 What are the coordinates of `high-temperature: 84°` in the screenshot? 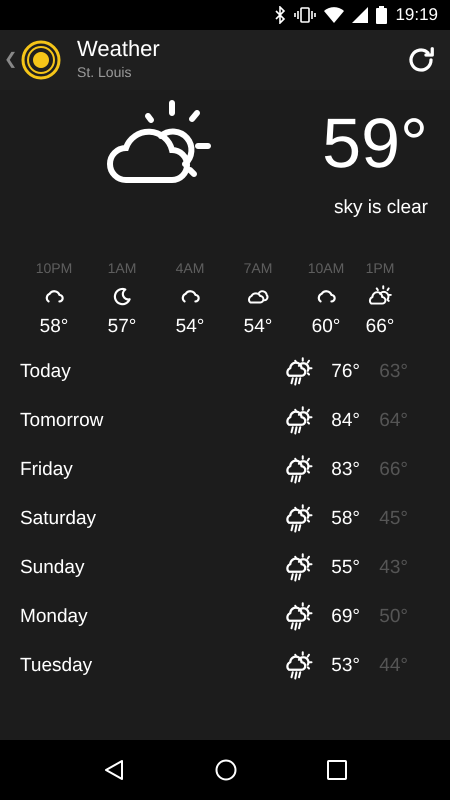 It's located at (345, 420).